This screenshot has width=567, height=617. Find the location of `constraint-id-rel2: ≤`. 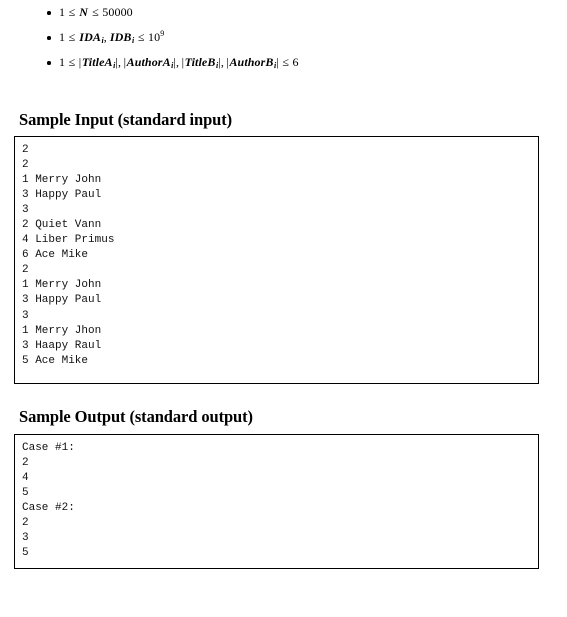

constraint-id-rel2: ≤ is located at coordinates (141, 37).